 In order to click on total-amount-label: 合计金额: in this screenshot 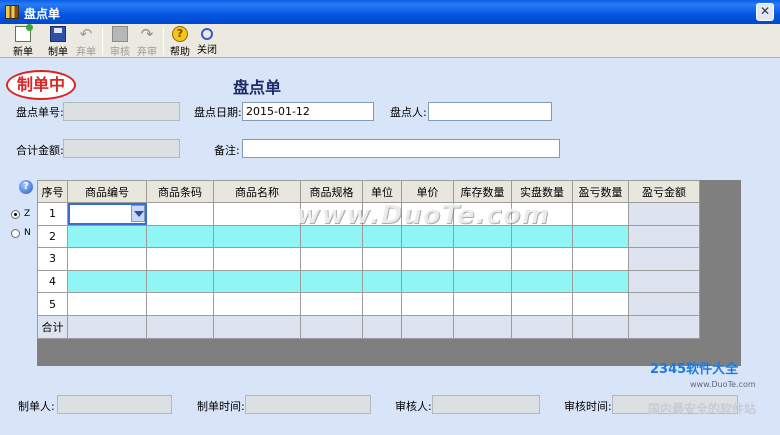, I will do `click(40, 150)`.